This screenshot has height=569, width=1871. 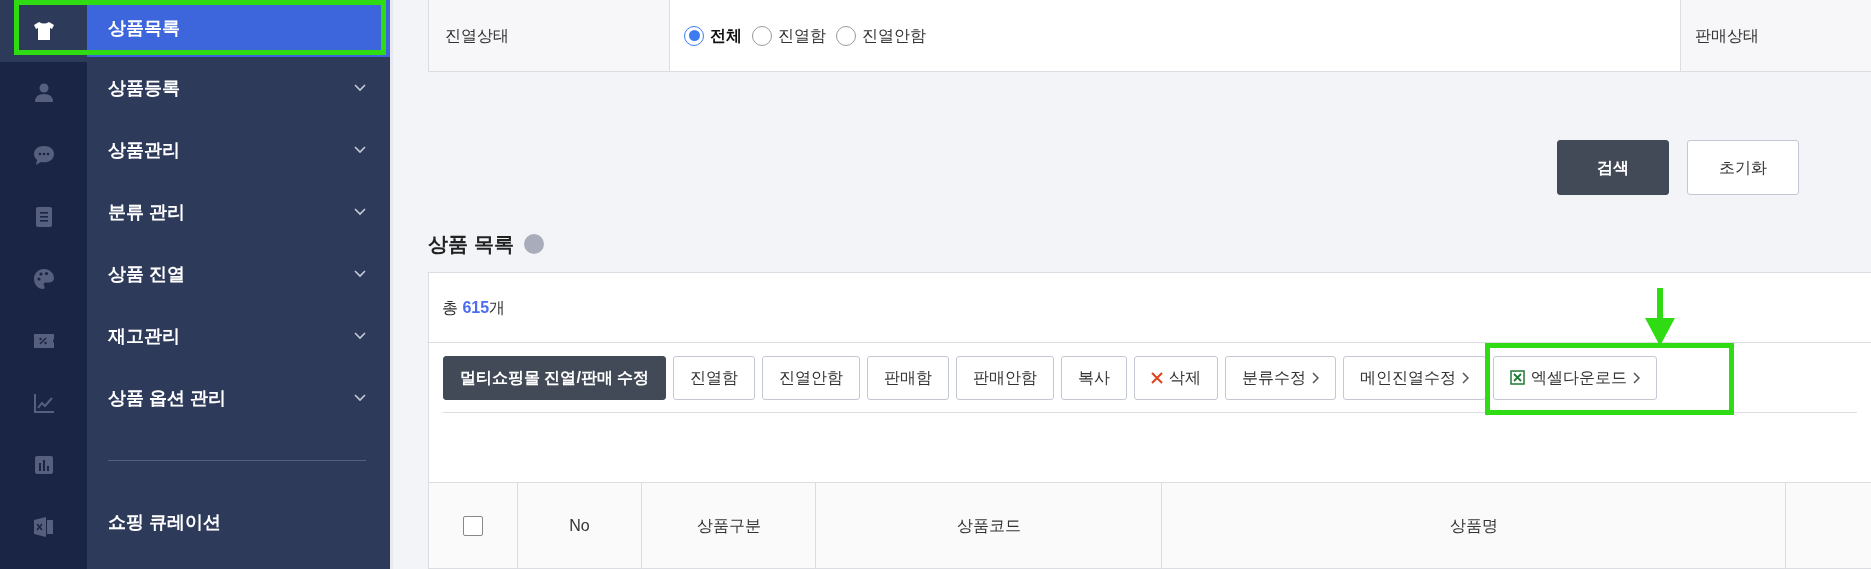 What do you see at coordinates (477, 35) in the screenshot?
I see `field-label: 진열상태` at bounding box center [477, 35].